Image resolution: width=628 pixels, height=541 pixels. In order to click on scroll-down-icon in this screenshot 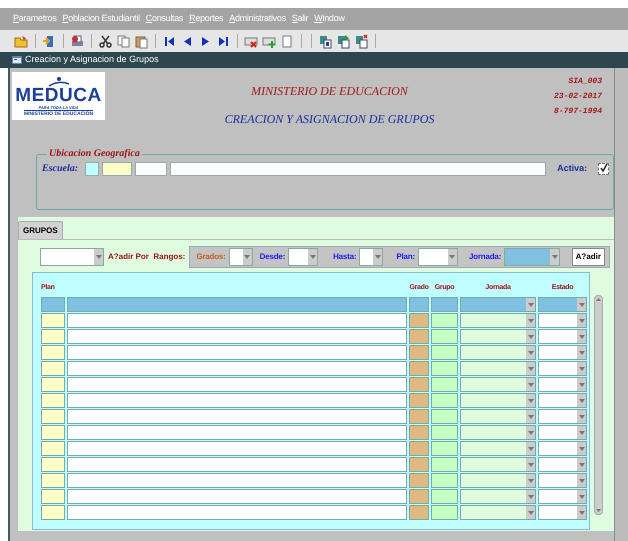, I will do `click(598, 510)`.